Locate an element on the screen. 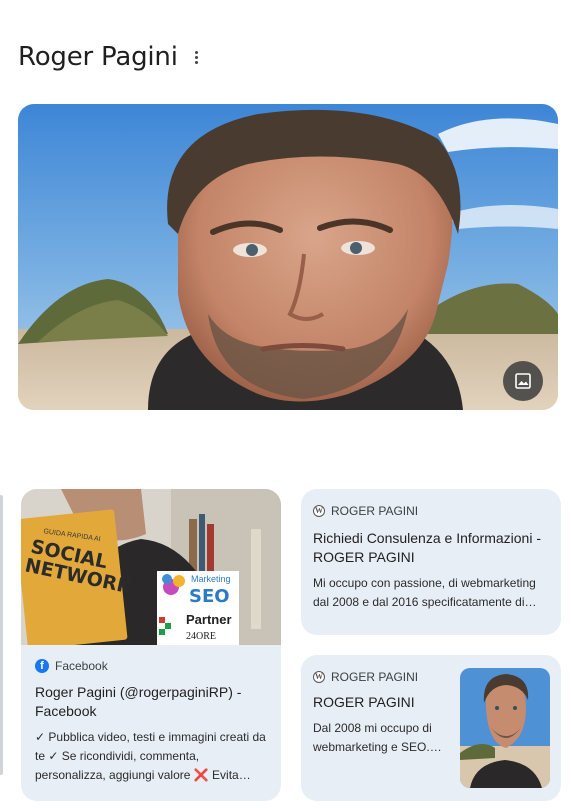  partner-text: Partner is located at coordinates (209, 619).